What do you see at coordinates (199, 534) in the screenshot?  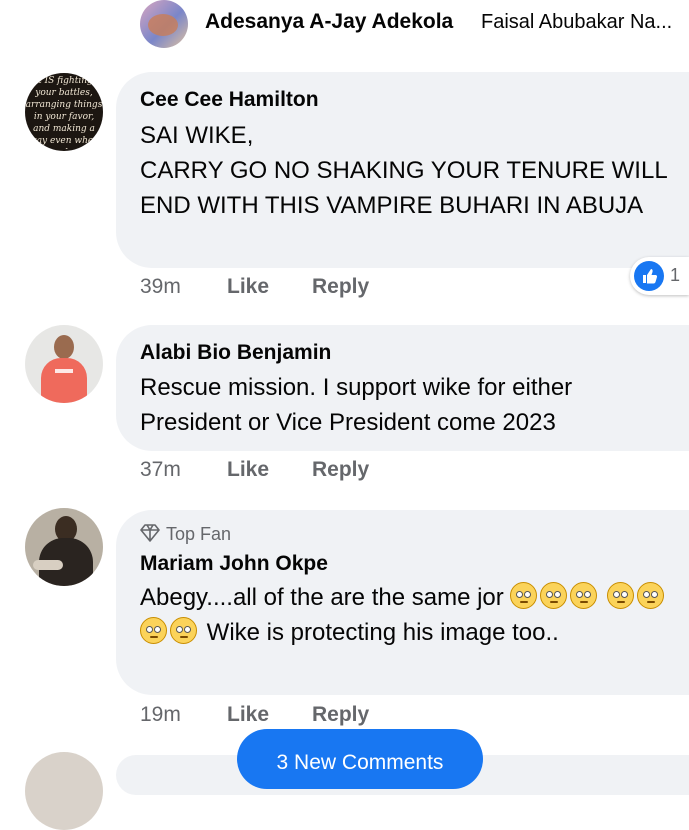 I see `top-fan-label: Top Fan` at bounding box center [199, 534].